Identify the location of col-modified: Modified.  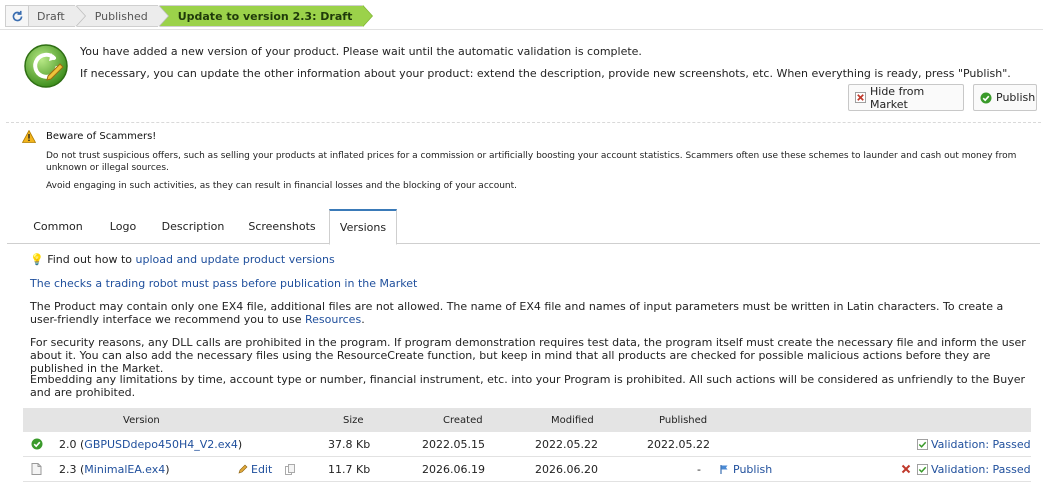
(572, 420).